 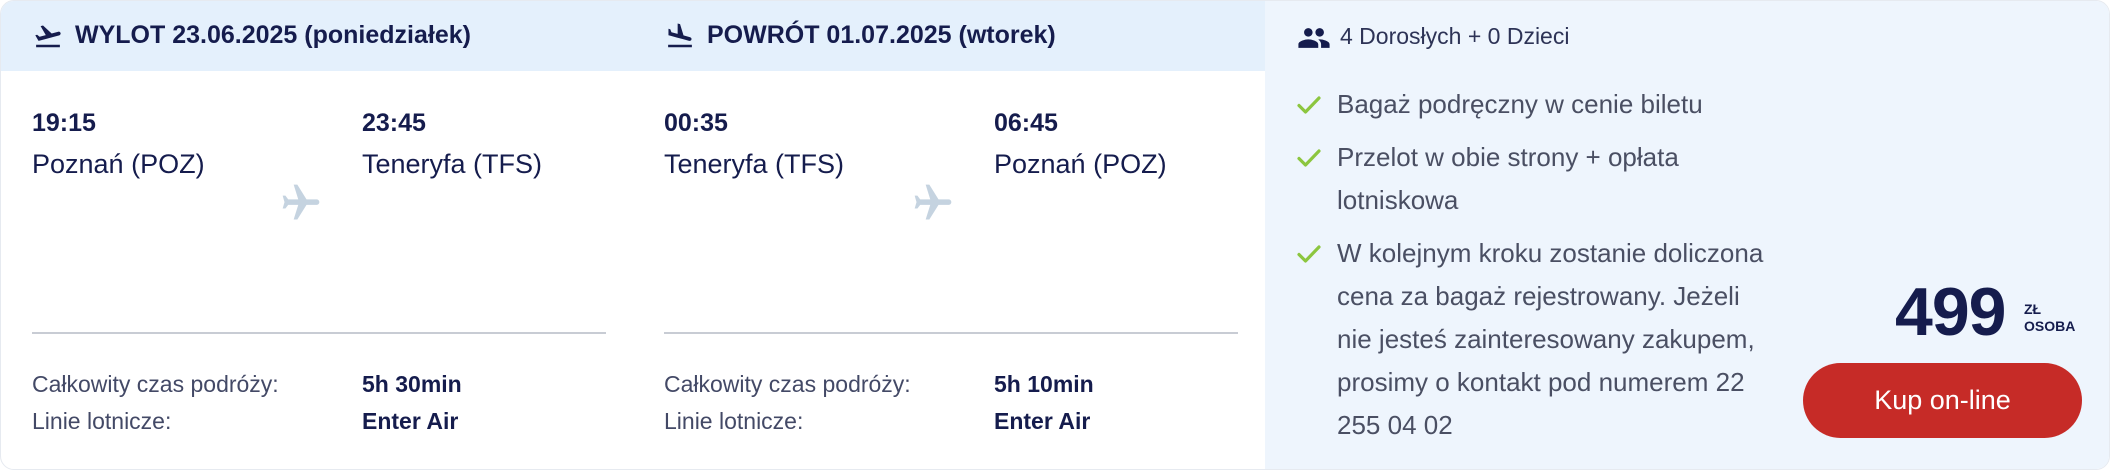 I want to click on plane-takeoff-icon, so click(x=48, y=36).